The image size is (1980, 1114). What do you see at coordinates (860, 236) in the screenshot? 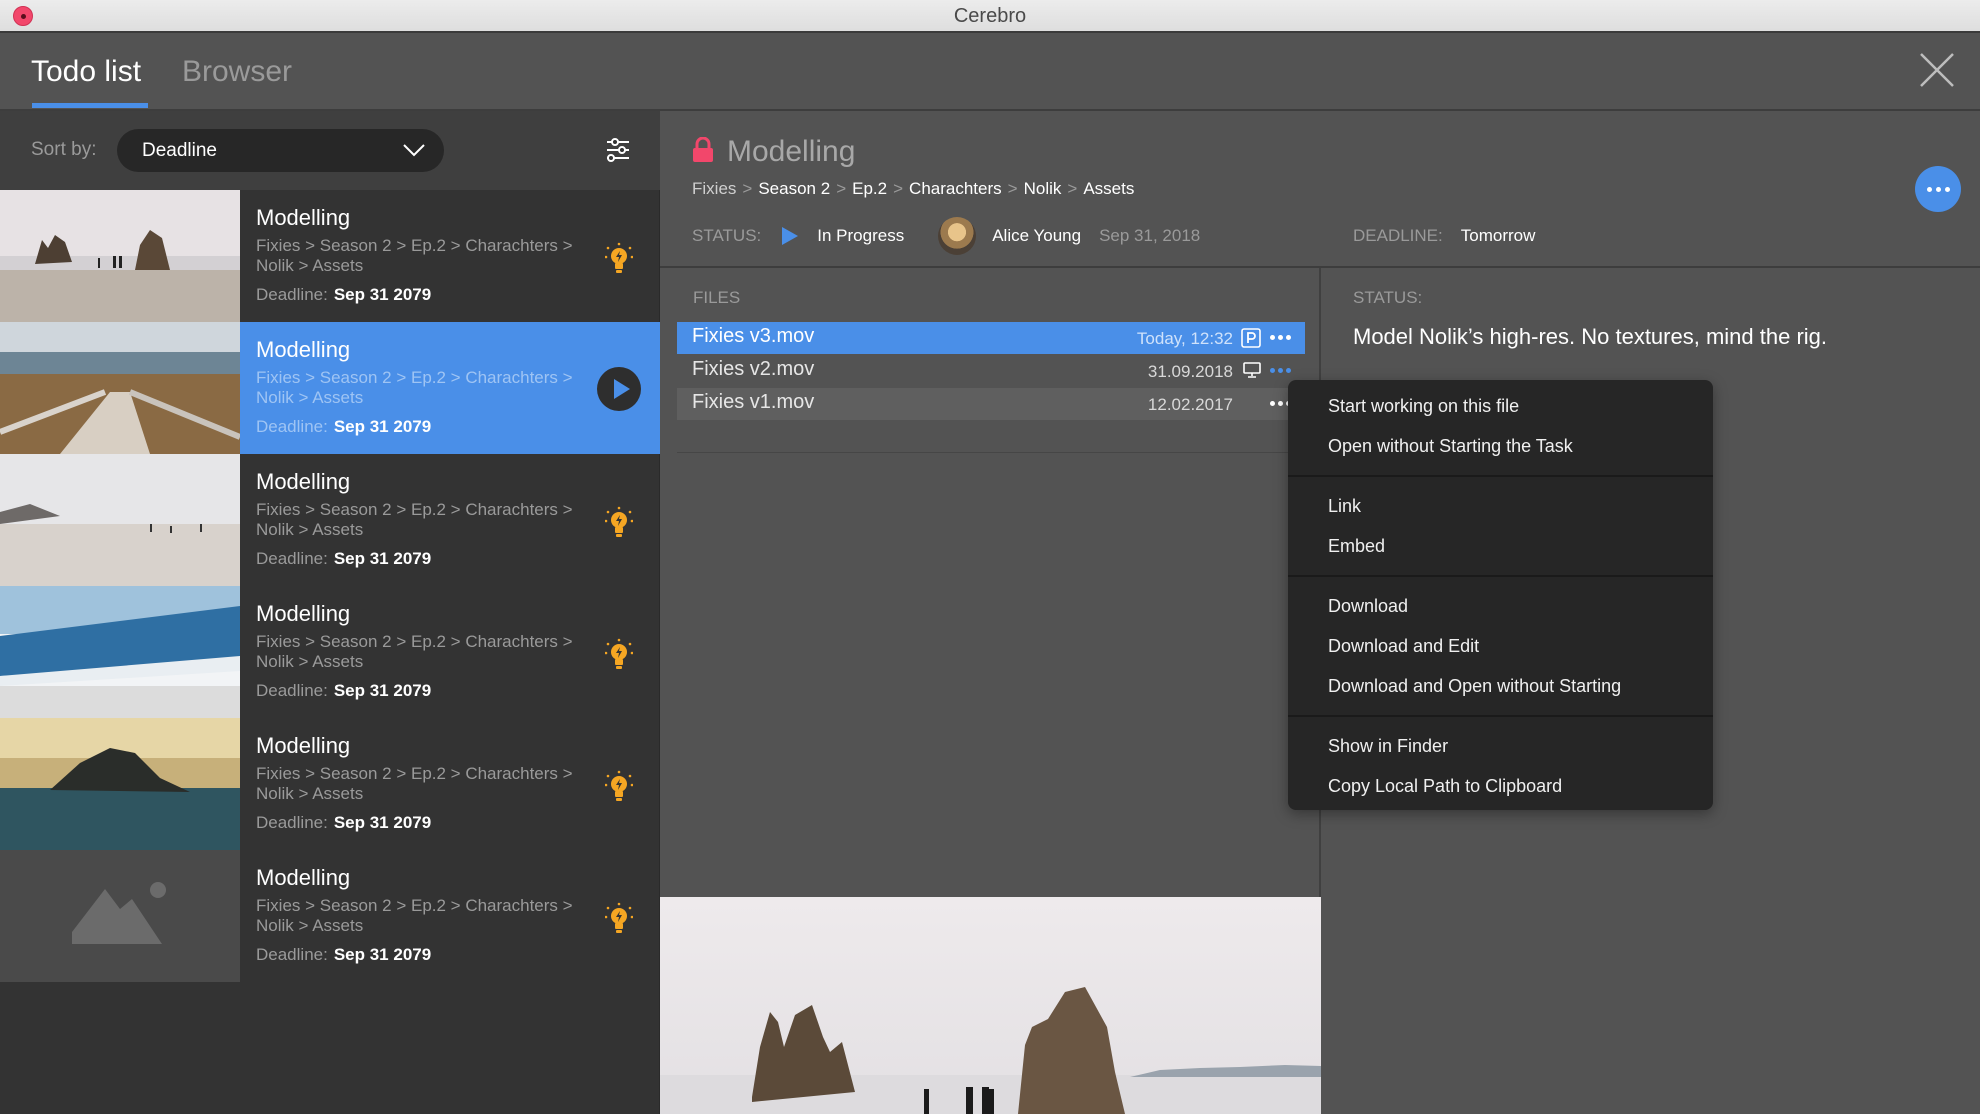
I see `status-value: In Progress` at bounding box center [860, 236].